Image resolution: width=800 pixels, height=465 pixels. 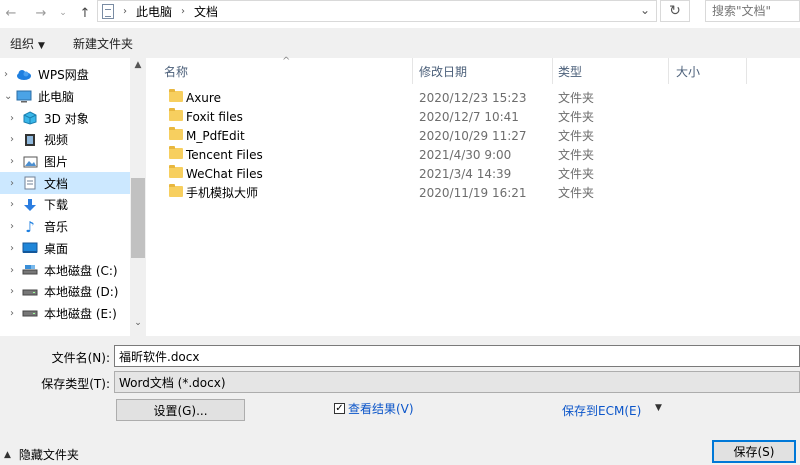 I want to click on filetype-select: Word文档 (*.docx), so click(x=457, y=382).